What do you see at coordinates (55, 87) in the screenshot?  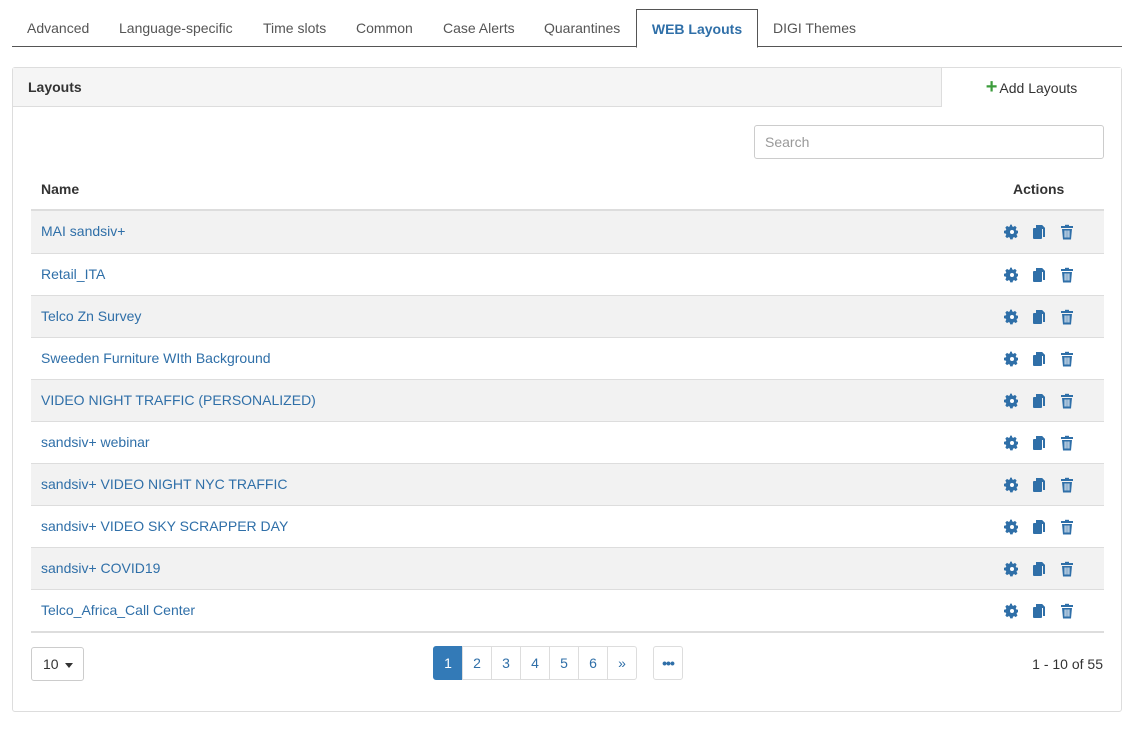 I see `panel-title: Layouts` at bounding box center [55, 87].